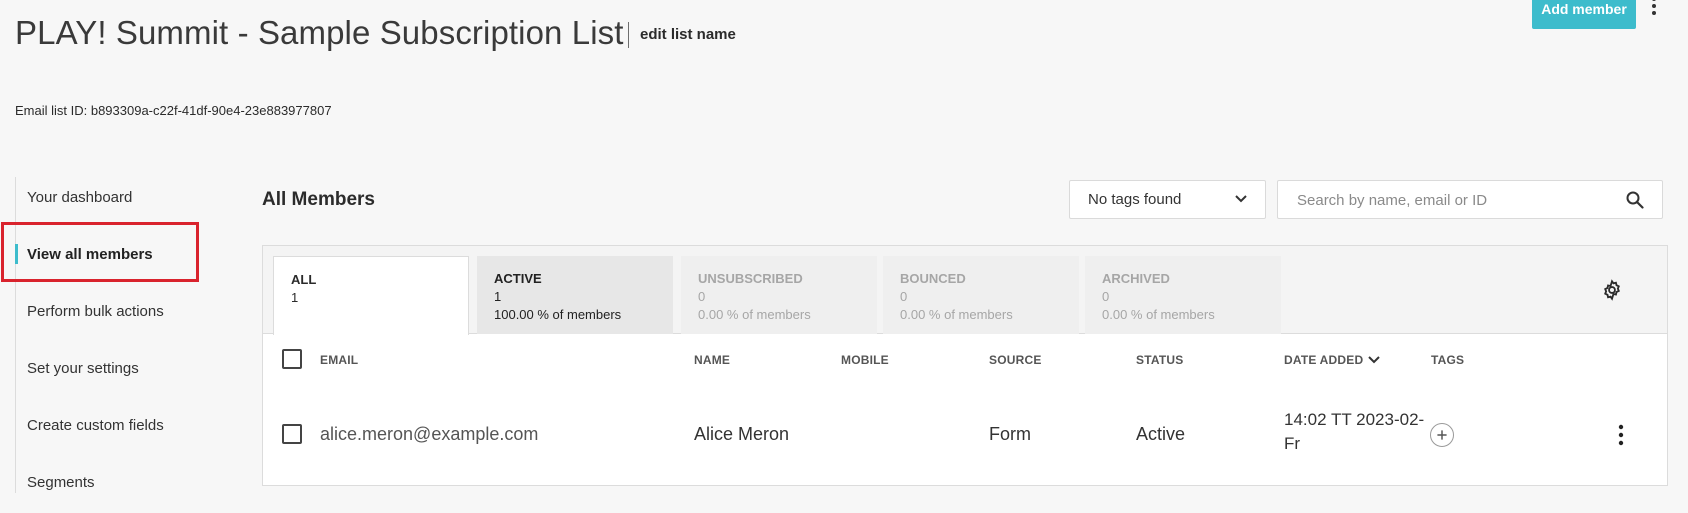 The width and height of the screenshot is (1688, 513). Describe the element at coordinates (712, 360) in the screenshot. I see `column-name: NAME` at that location.